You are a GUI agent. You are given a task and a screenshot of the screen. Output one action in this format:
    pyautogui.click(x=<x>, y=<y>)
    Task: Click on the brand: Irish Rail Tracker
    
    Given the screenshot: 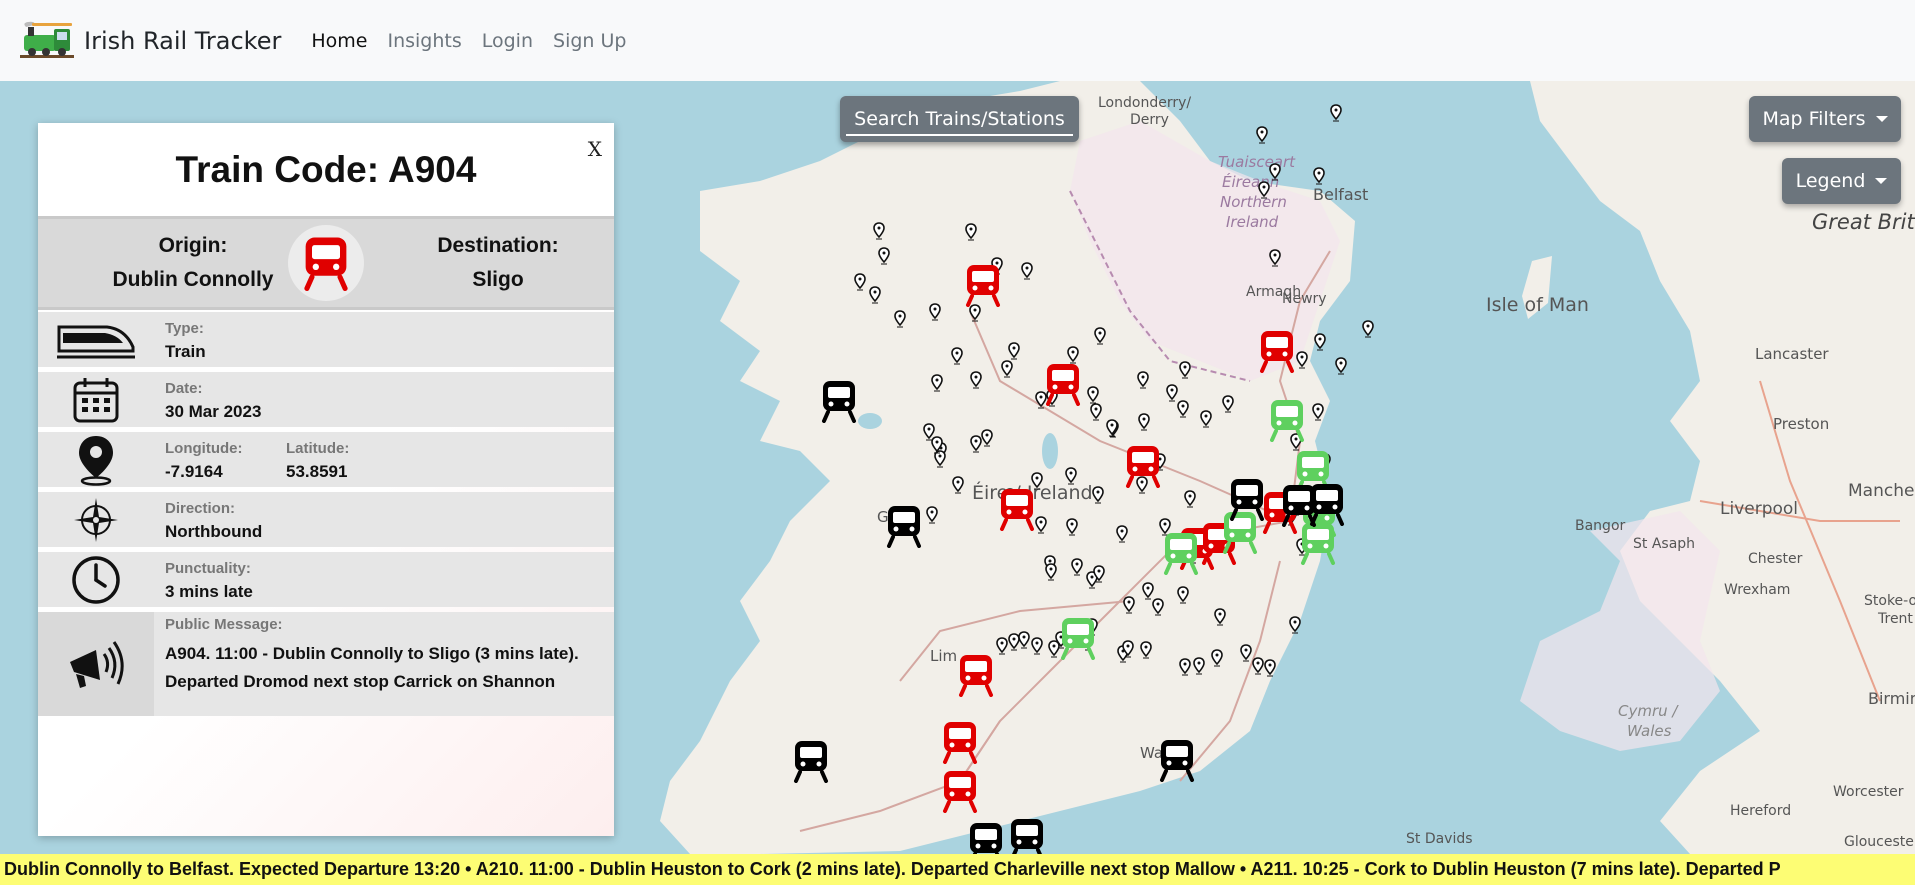 What is the action you would take?
    pyautogui.click(x=164, y=40)
    